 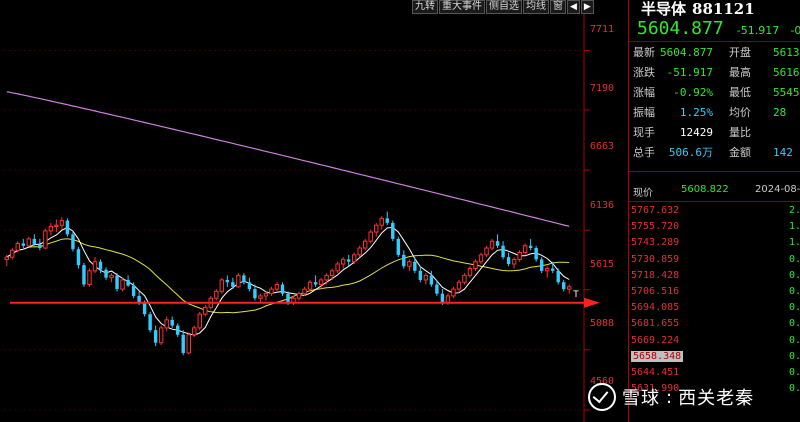 I want to click on quote-row-change: 涨跌 -51.917 最高 5616, so click(x=716, y=73).